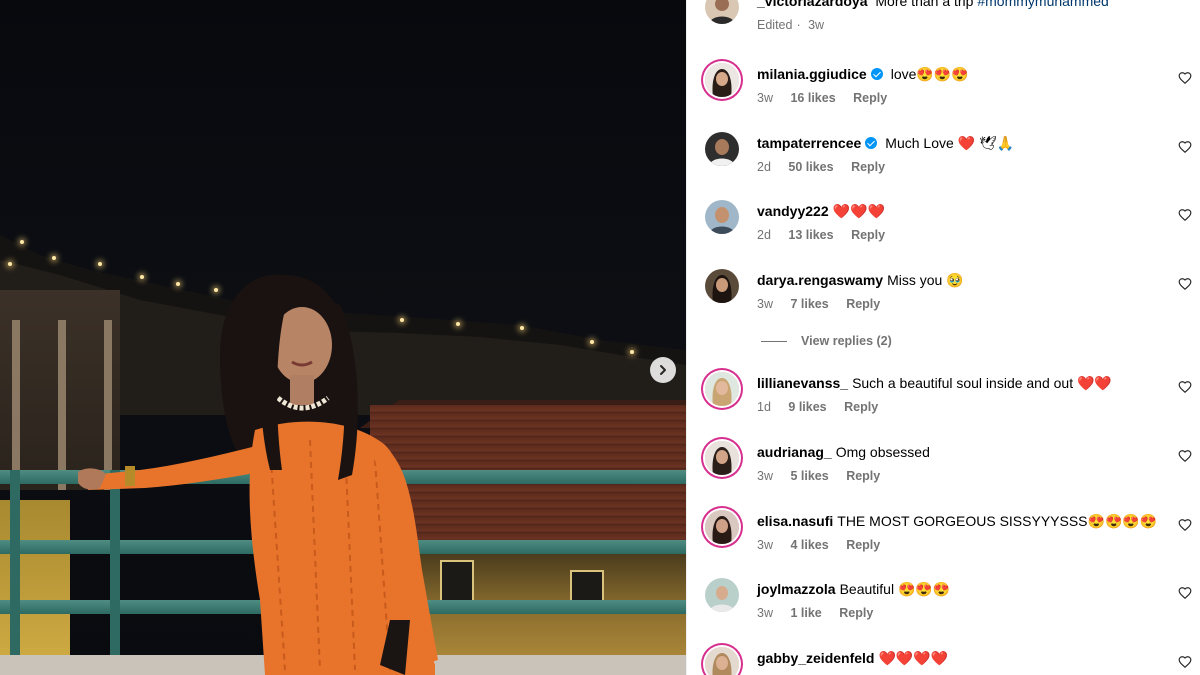 The height and width of the screenshot is (675, 1200). Describe the element at coordinates (812, 98) in the screenshot. I see `comment-likes: 16 likes` at that location.